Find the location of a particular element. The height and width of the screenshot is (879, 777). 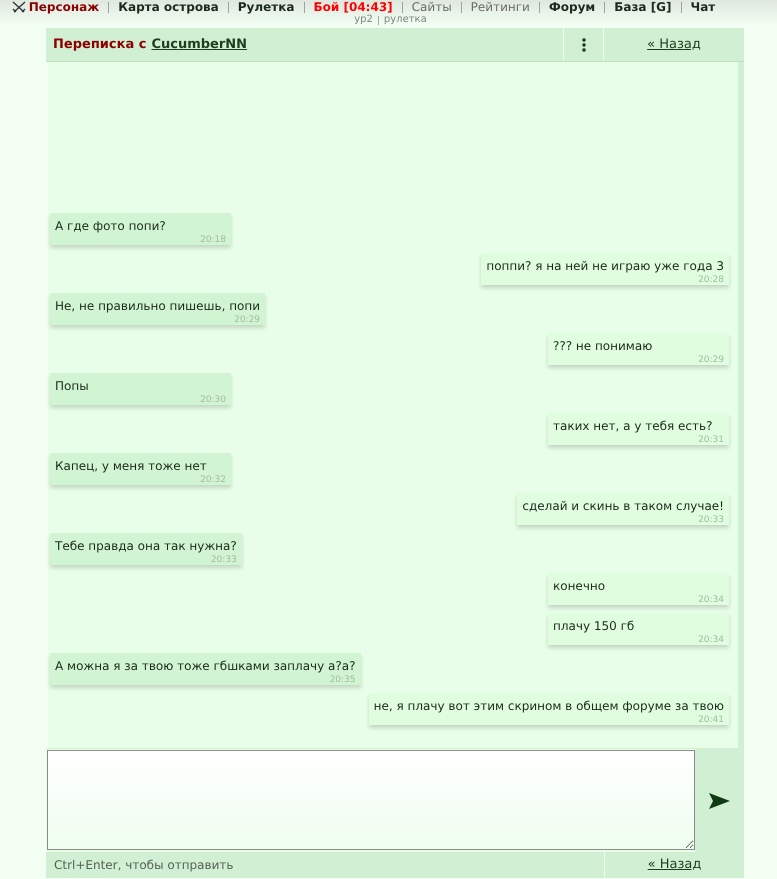

nav-link: Рулетка is located at coordinates (266, 7).